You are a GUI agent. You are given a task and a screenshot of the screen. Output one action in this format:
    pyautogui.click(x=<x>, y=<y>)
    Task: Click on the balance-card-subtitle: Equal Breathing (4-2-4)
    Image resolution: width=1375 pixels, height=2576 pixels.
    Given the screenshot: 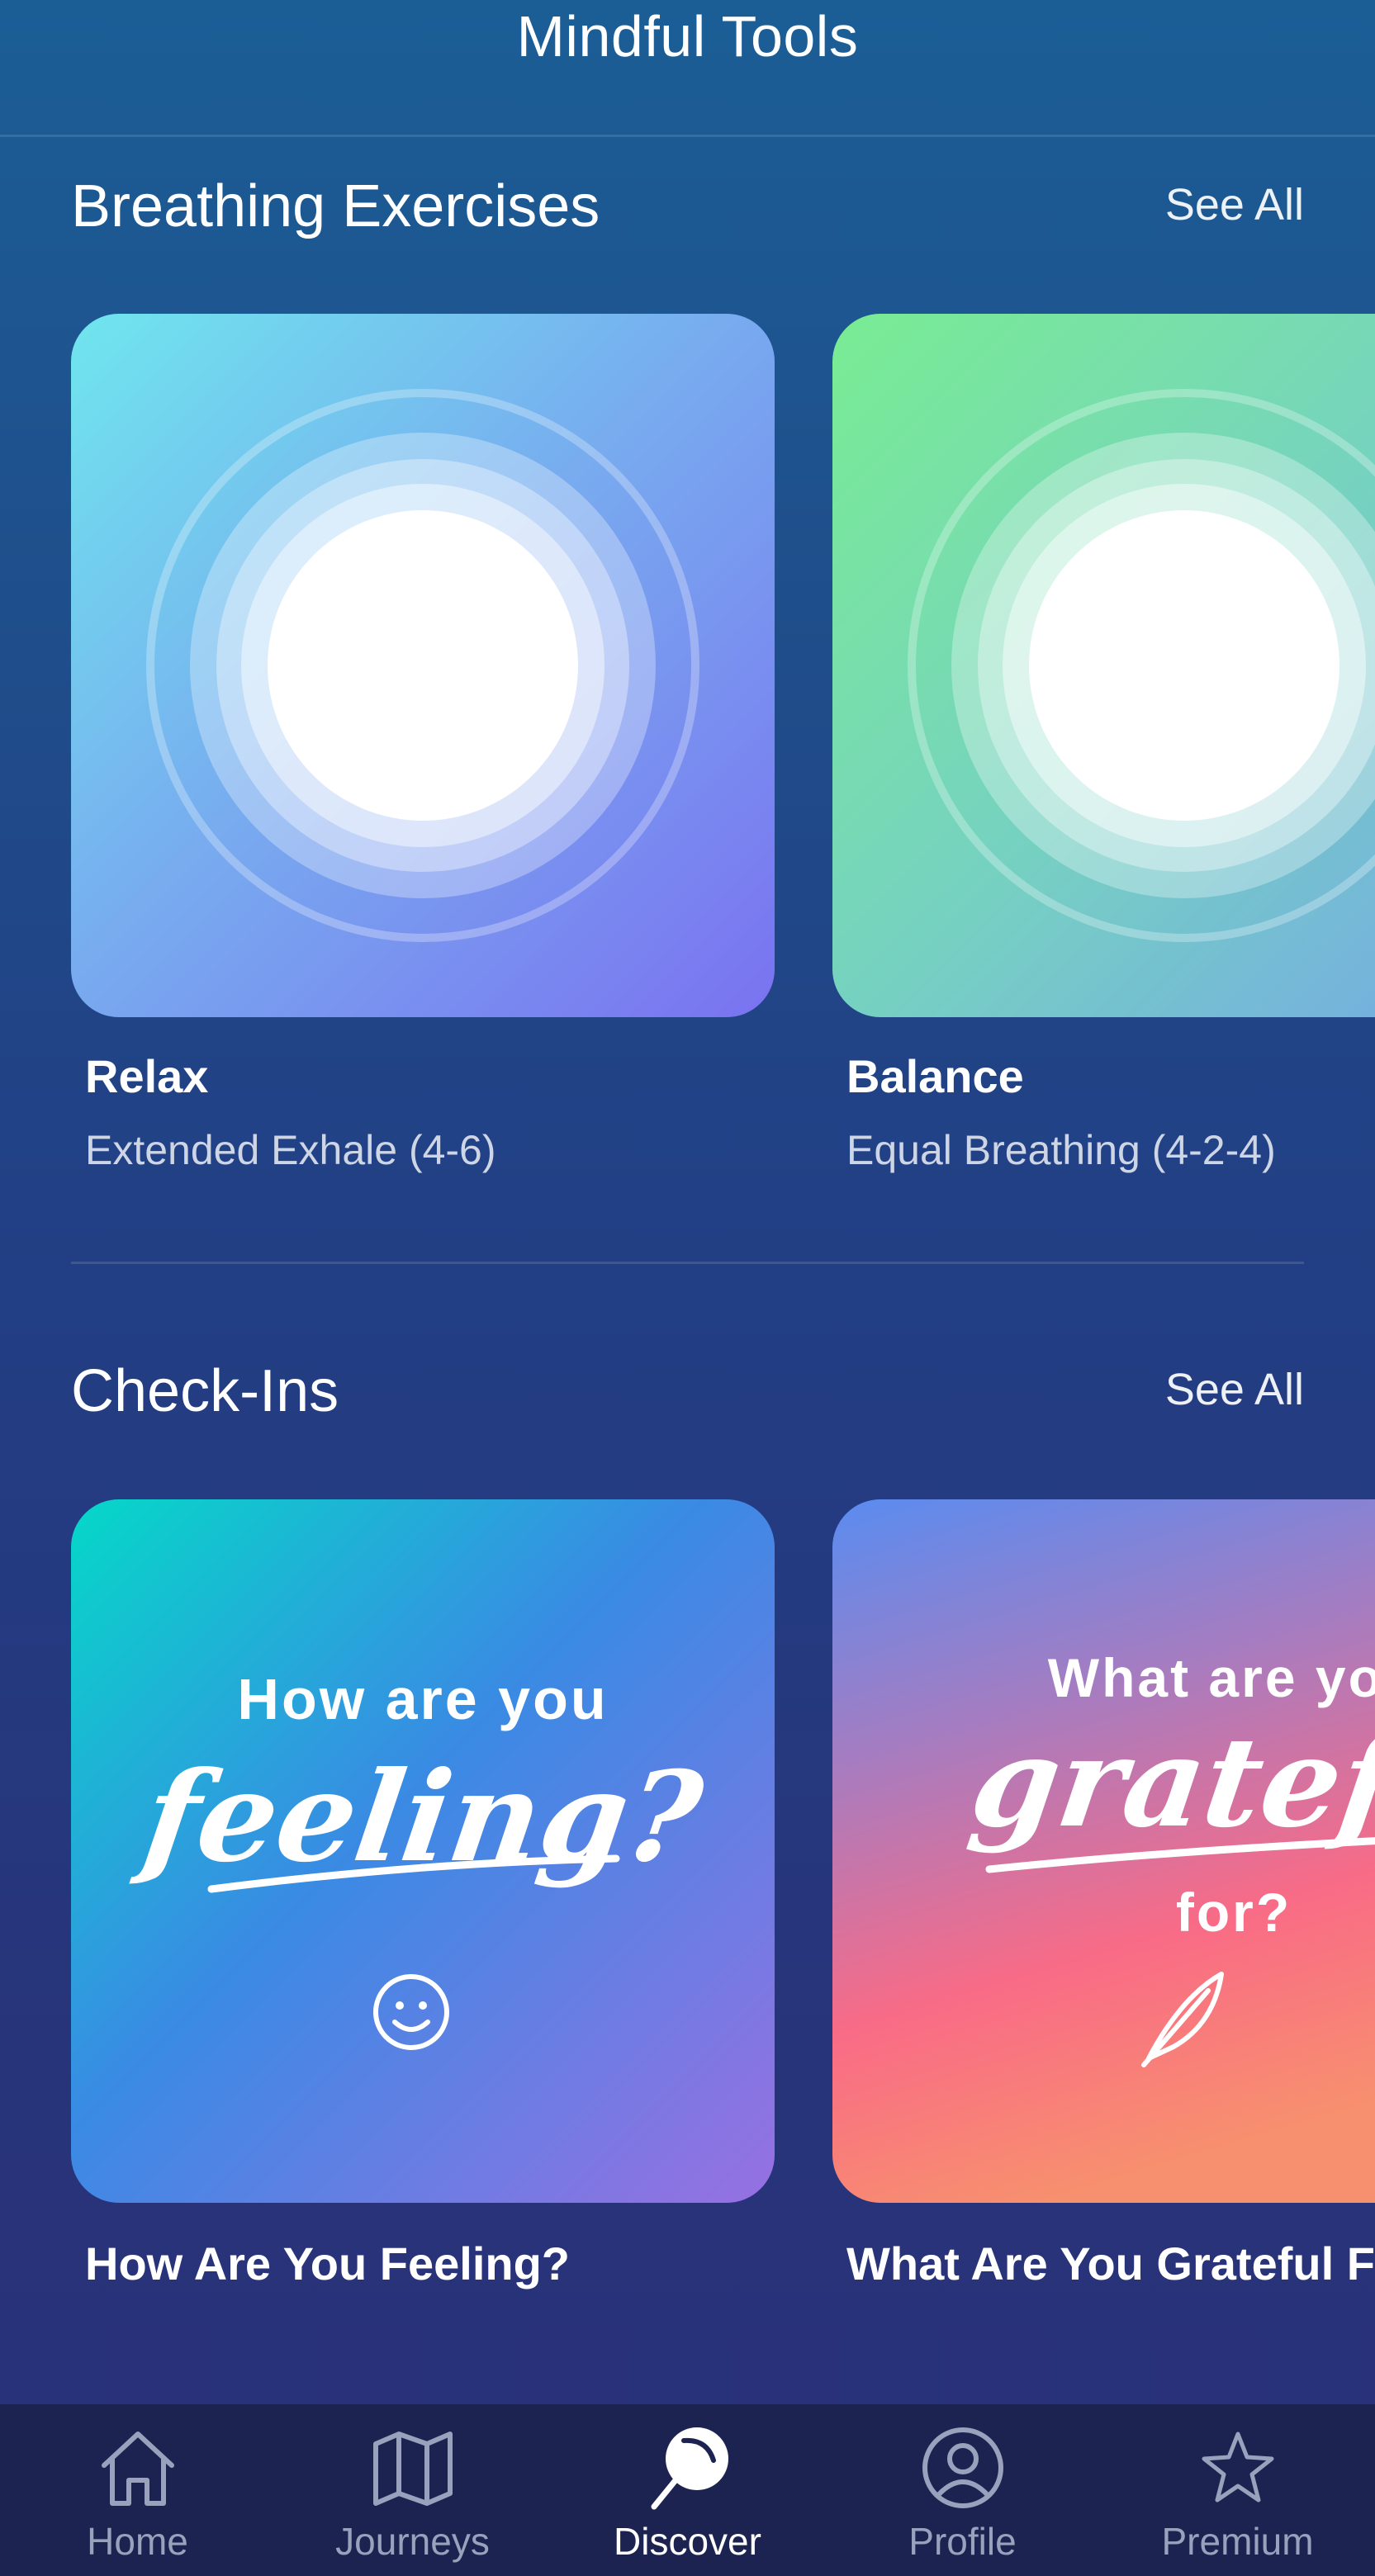 What is the action you would take?
    pyautogui.click(x=1061, y=1150)
    